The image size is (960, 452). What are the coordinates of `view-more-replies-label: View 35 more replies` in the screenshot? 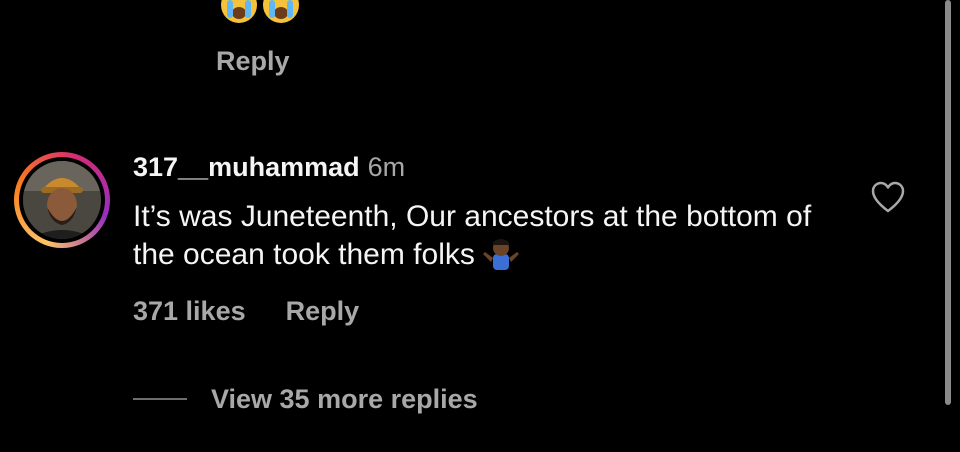 It's located at (344, 399).